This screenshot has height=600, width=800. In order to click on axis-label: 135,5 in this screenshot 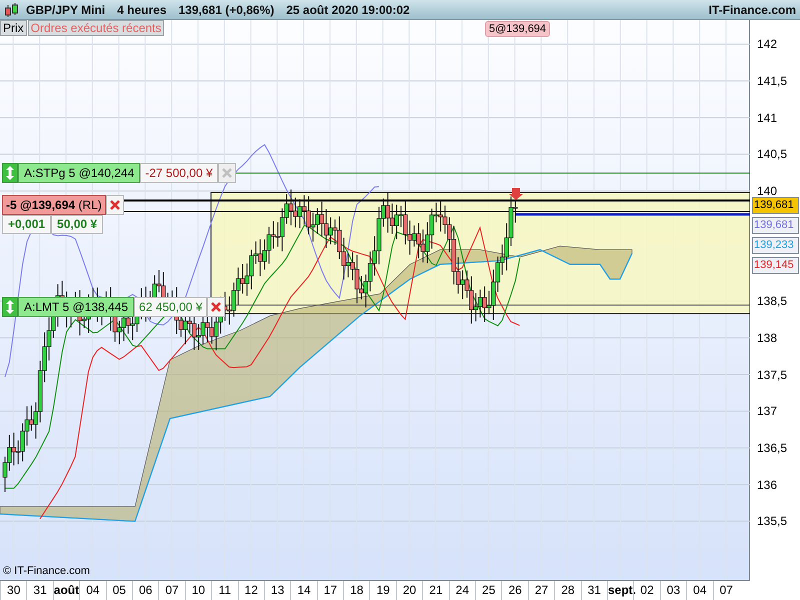, I will do `click(772, 521)`.